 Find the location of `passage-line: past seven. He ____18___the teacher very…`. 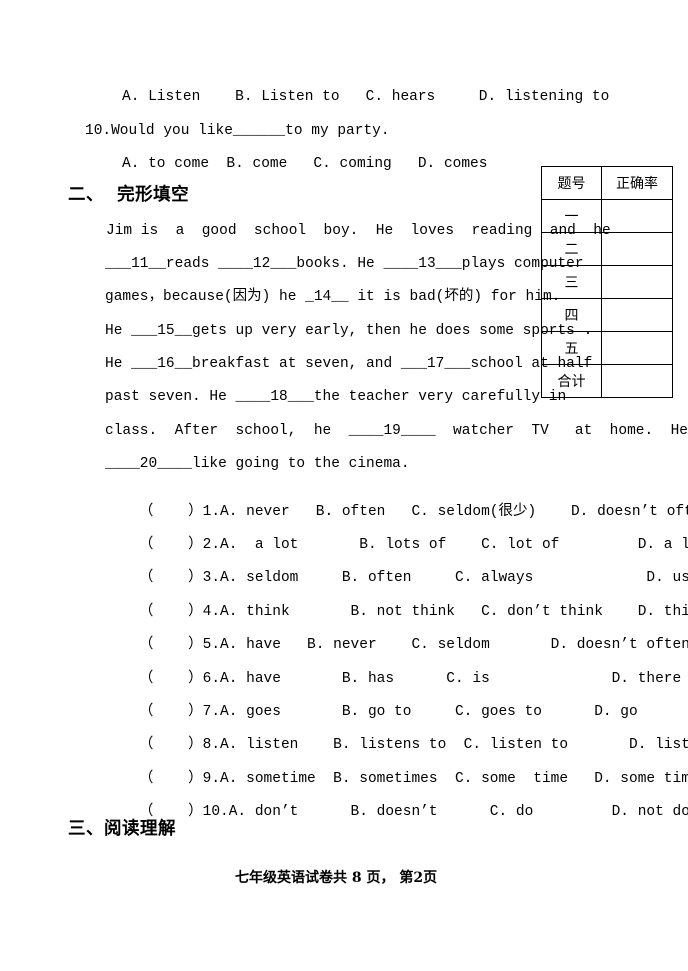

passage-line: past seven. He ____18___the teacher very… is located at coordinates (336, 397).